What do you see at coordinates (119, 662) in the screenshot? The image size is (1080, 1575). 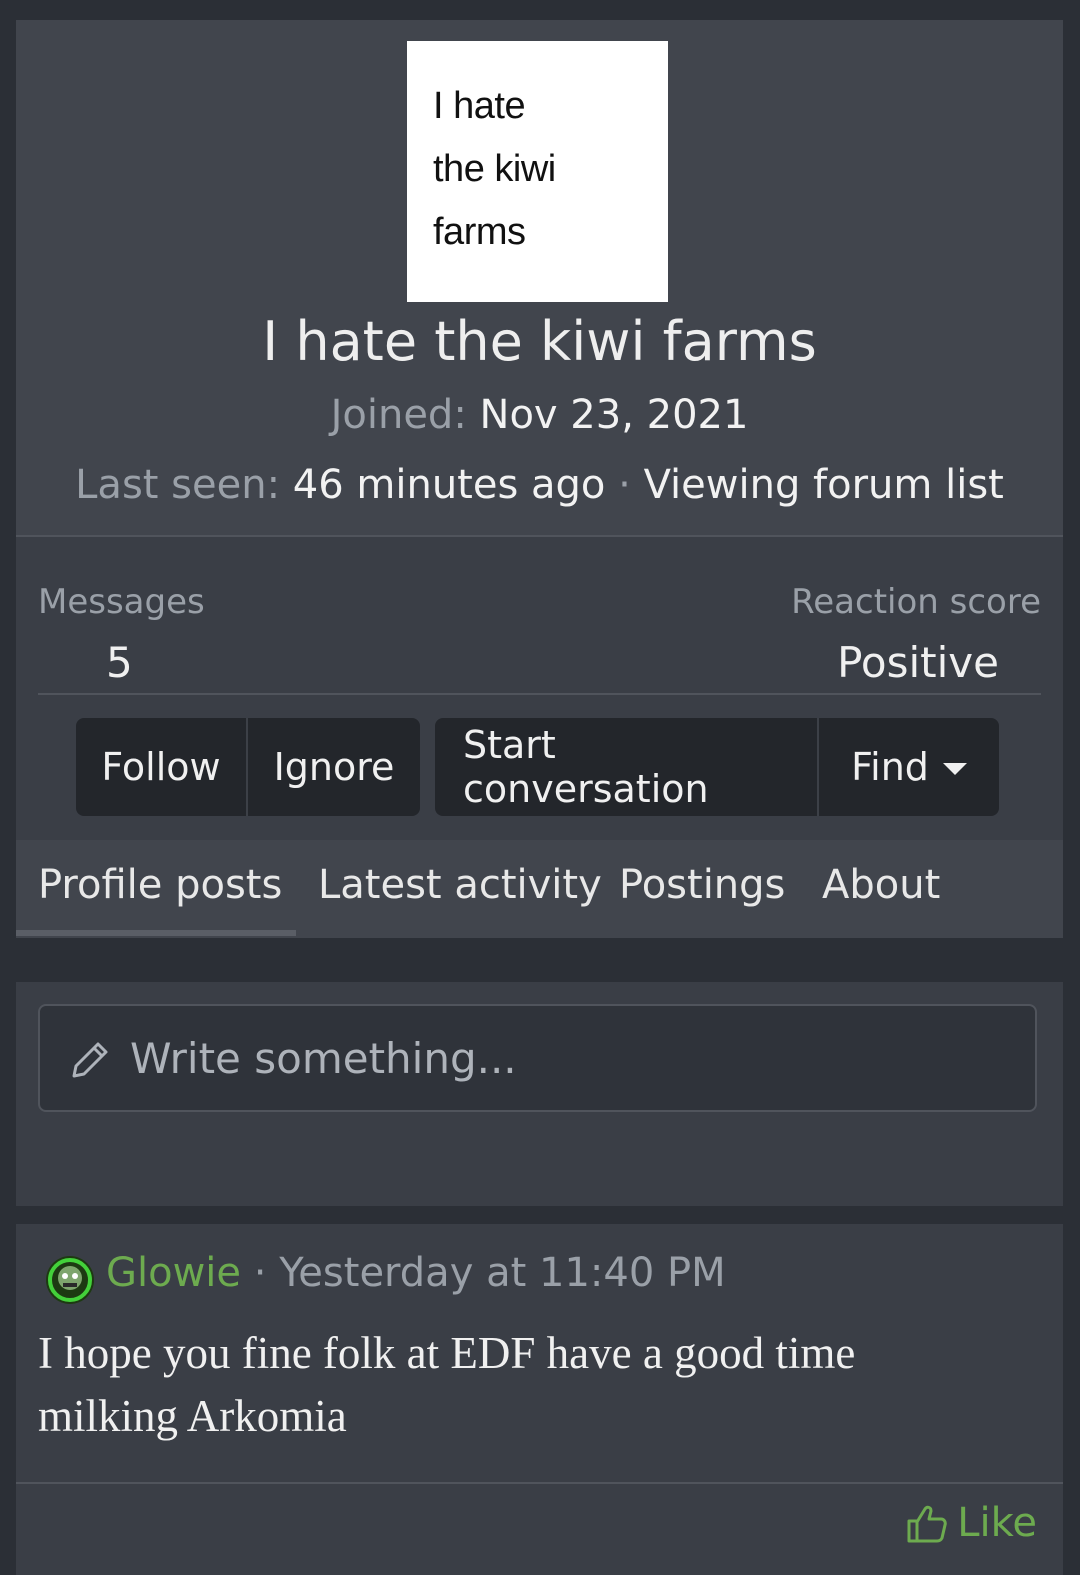 I see `messages-count: 5` at bounding box center [119, 662].